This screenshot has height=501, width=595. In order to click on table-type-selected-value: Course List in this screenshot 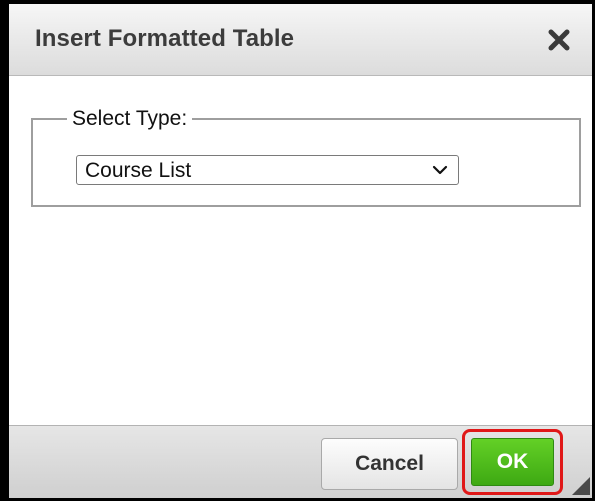, I will do `click(138, 170)`.